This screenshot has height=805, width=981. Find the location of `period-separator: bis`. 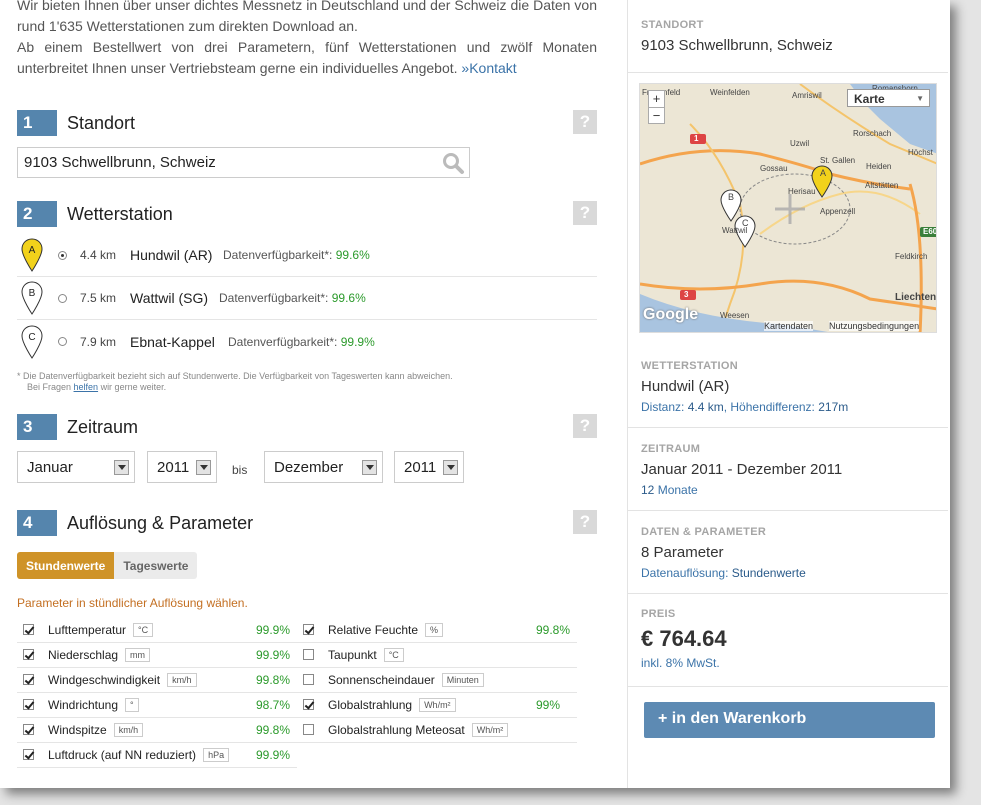

period-separator: bis is located at coordinates (240, 470).